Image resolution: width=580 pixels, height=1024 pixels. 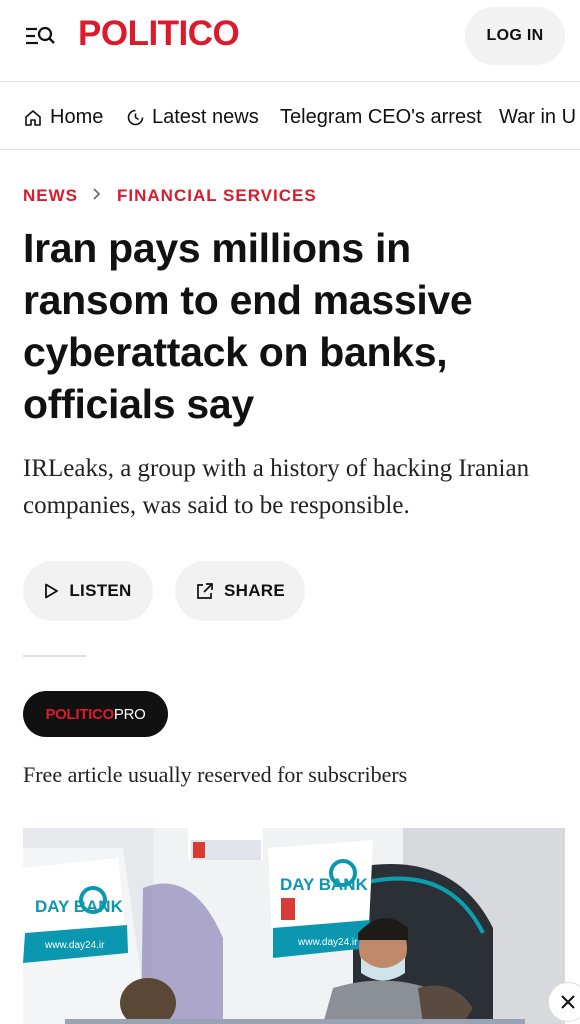 I want to click on right-sign-url: www.day24.ir, so click(x=327, y=942).